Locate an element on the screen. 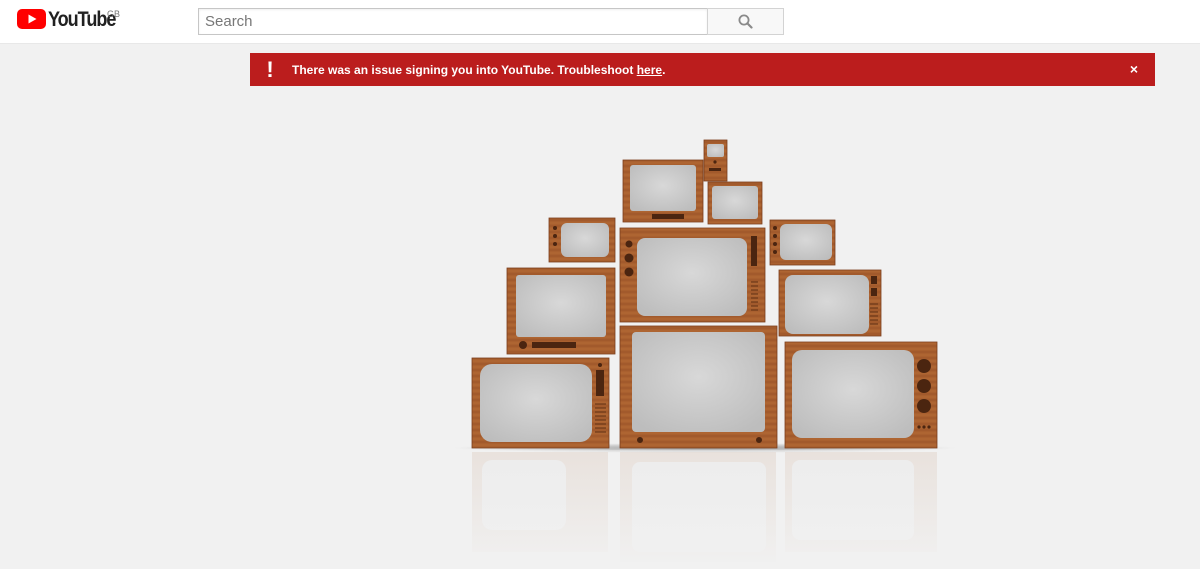 The height and width of the screenshot is (569, 1200). troubleshoot-link: here is located at coordinates (649, 70).